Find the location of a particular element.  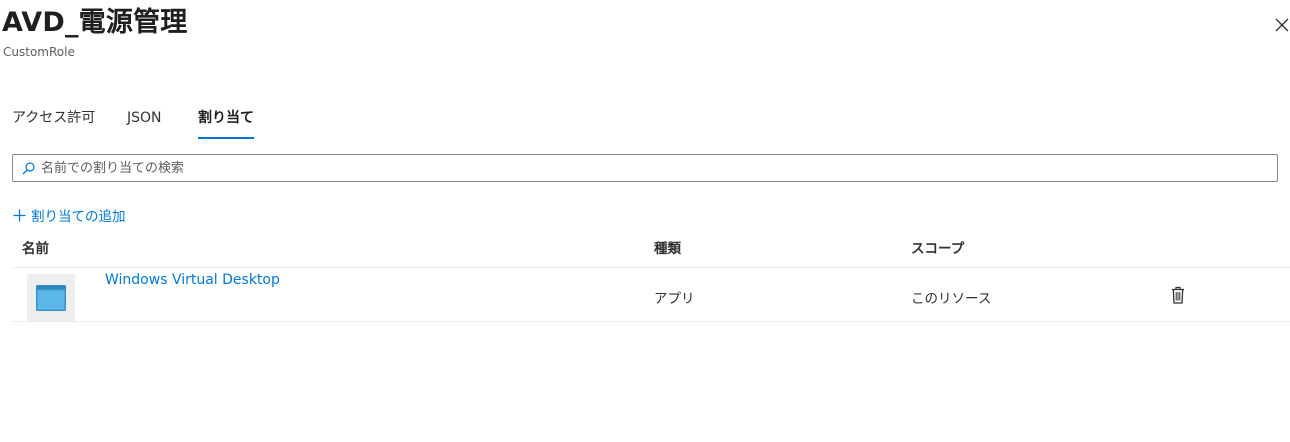

tab-json: JSON is located at coordinates (144, 124).